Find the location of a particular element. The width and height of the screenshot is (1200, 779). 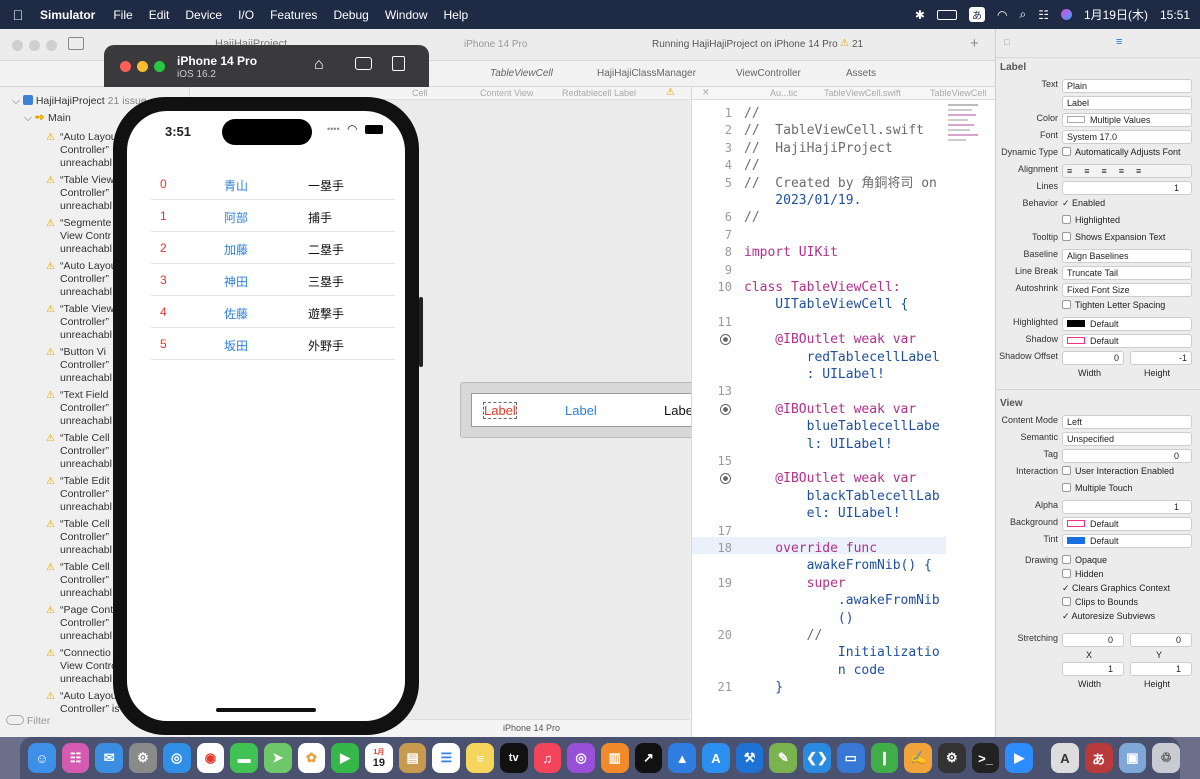

tag-field: 0 is located at coordinates (1127, 456).